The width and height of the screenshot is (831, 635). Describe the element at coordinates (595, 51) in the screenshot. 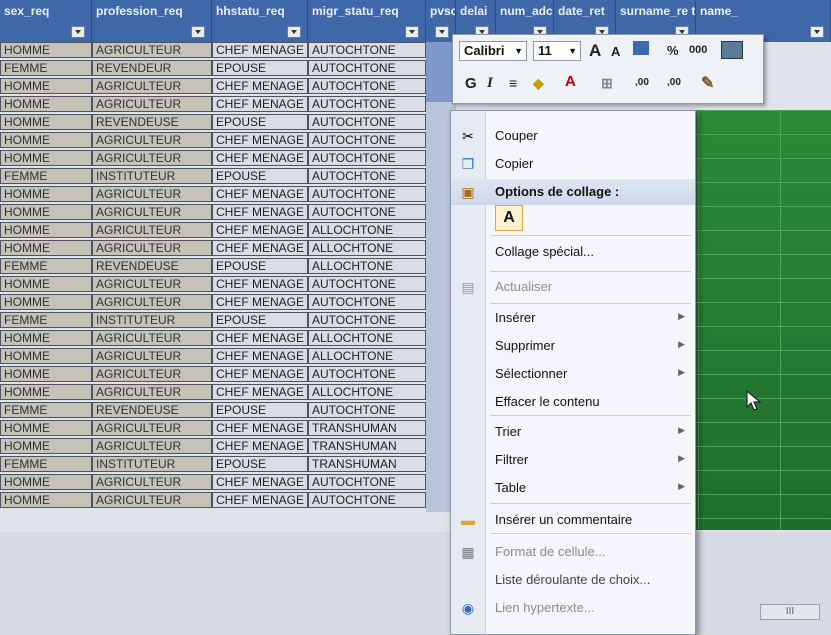

I see `grow-font-button: A` at that location.